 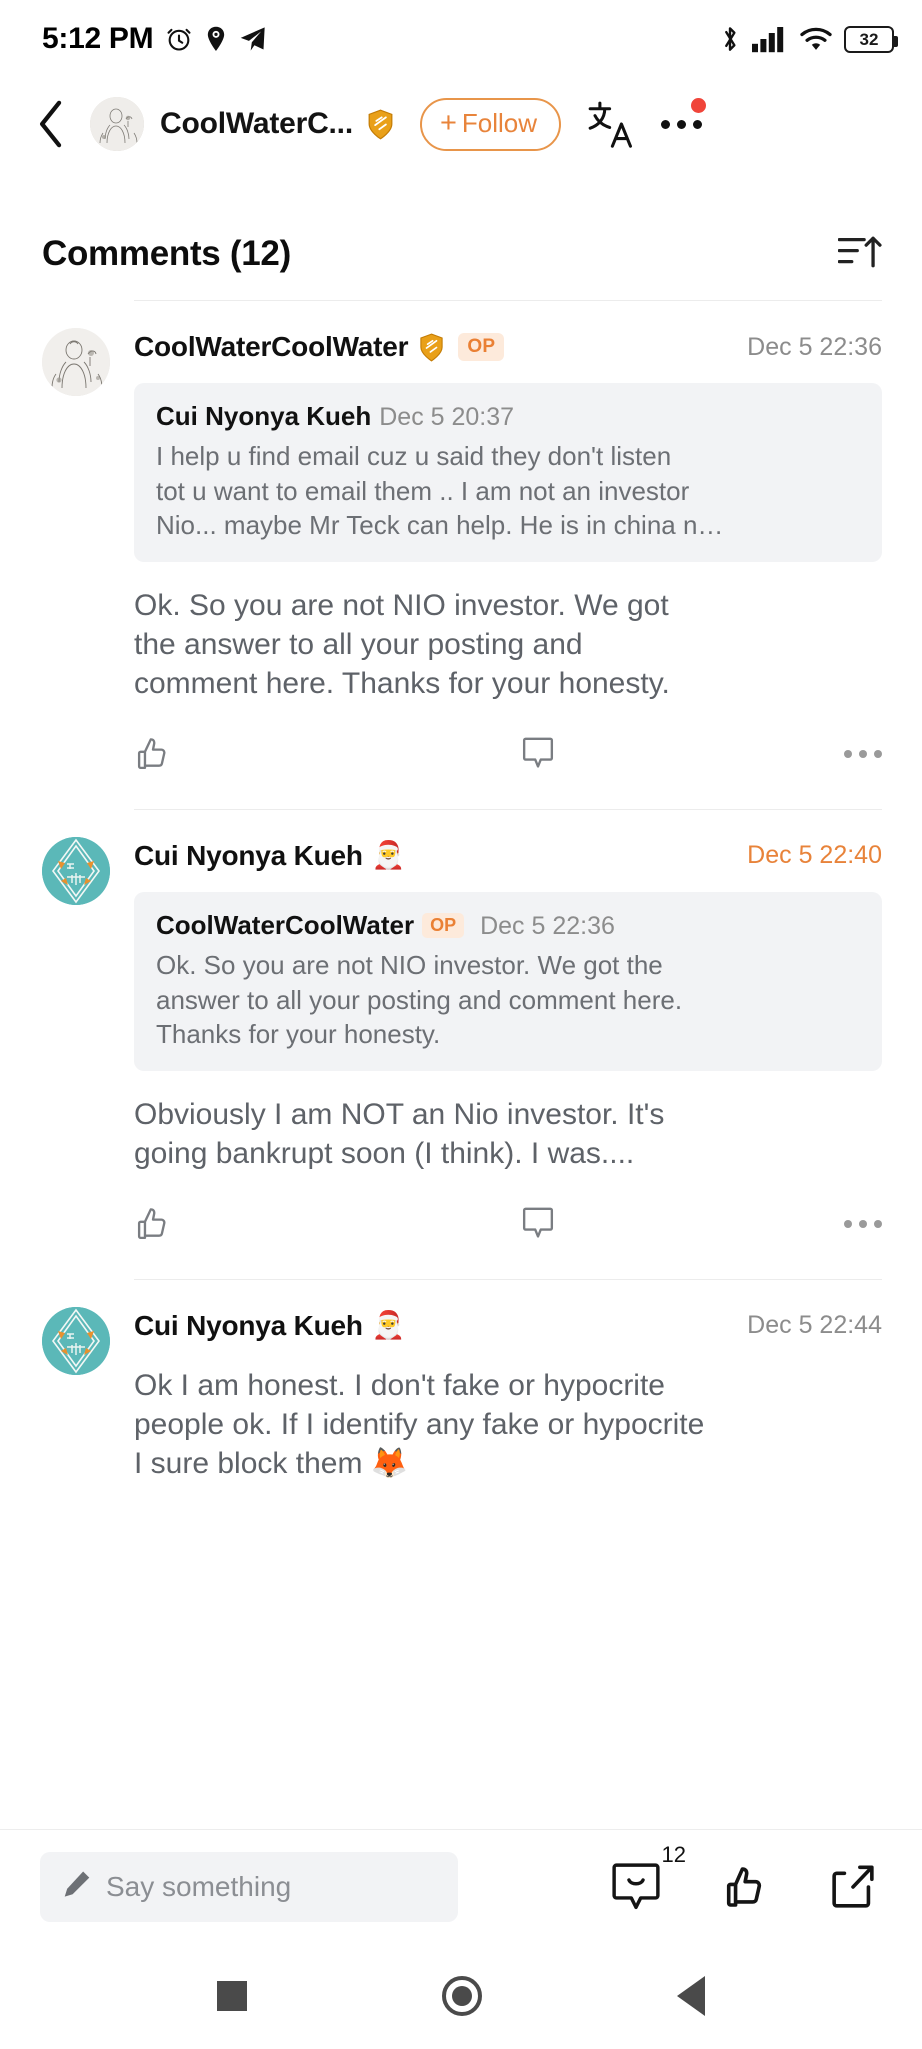 What do you see at coordinates (461, 254) in the screenshot?
I see `comments-header: Comments (12)` at bounding box center [461, 254].